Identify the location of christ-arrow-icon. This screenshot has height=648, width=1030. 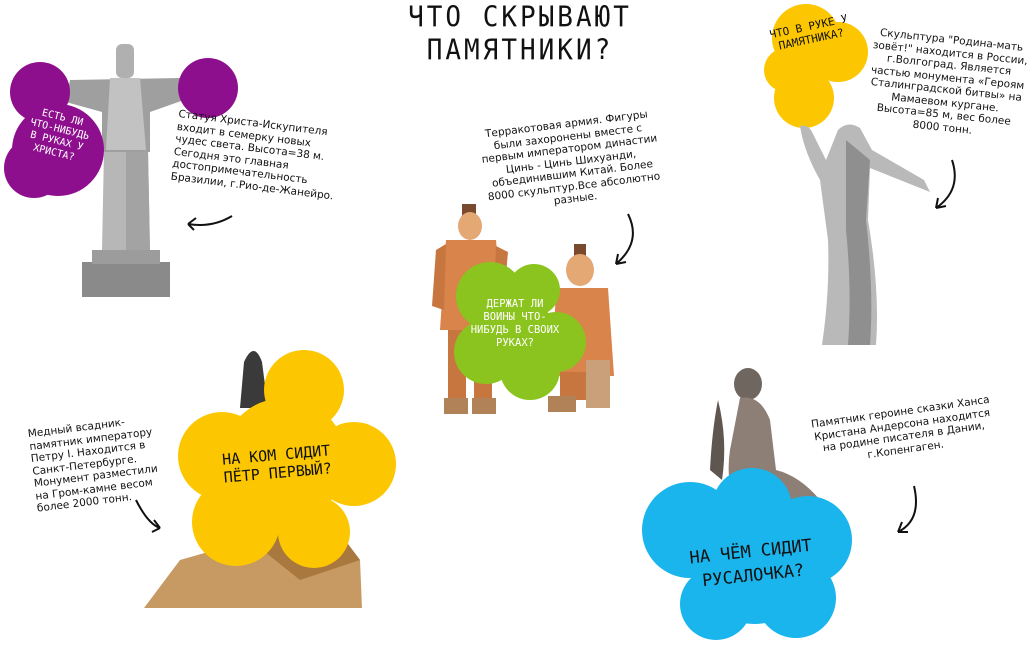
(210, 223).